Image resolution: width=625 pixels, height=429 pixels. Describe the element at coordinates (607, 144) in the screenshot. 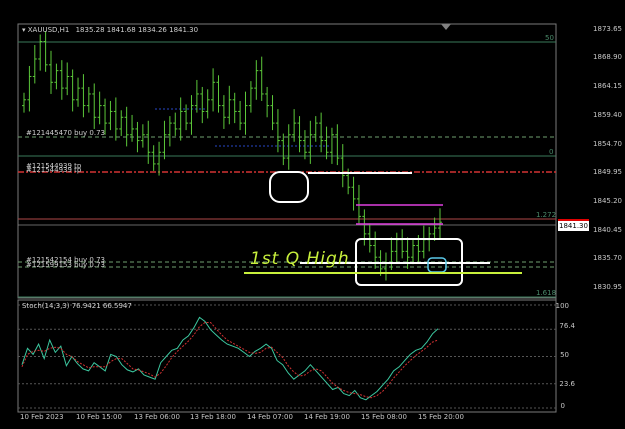

I see `price-label-5: 1854.70` at that location.